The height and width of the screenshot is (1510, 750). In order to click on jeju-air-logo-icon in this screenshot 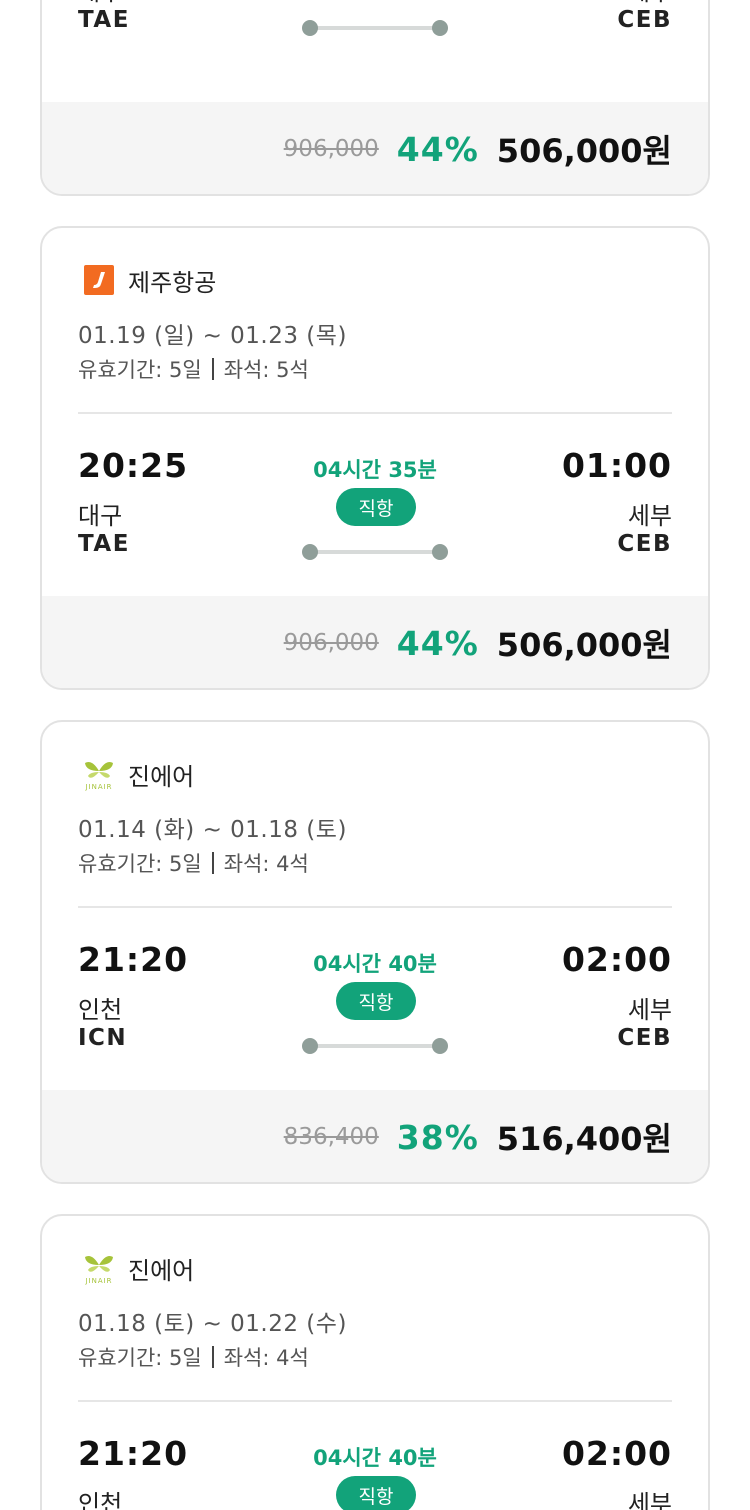, I will do `click(99, 280)`.